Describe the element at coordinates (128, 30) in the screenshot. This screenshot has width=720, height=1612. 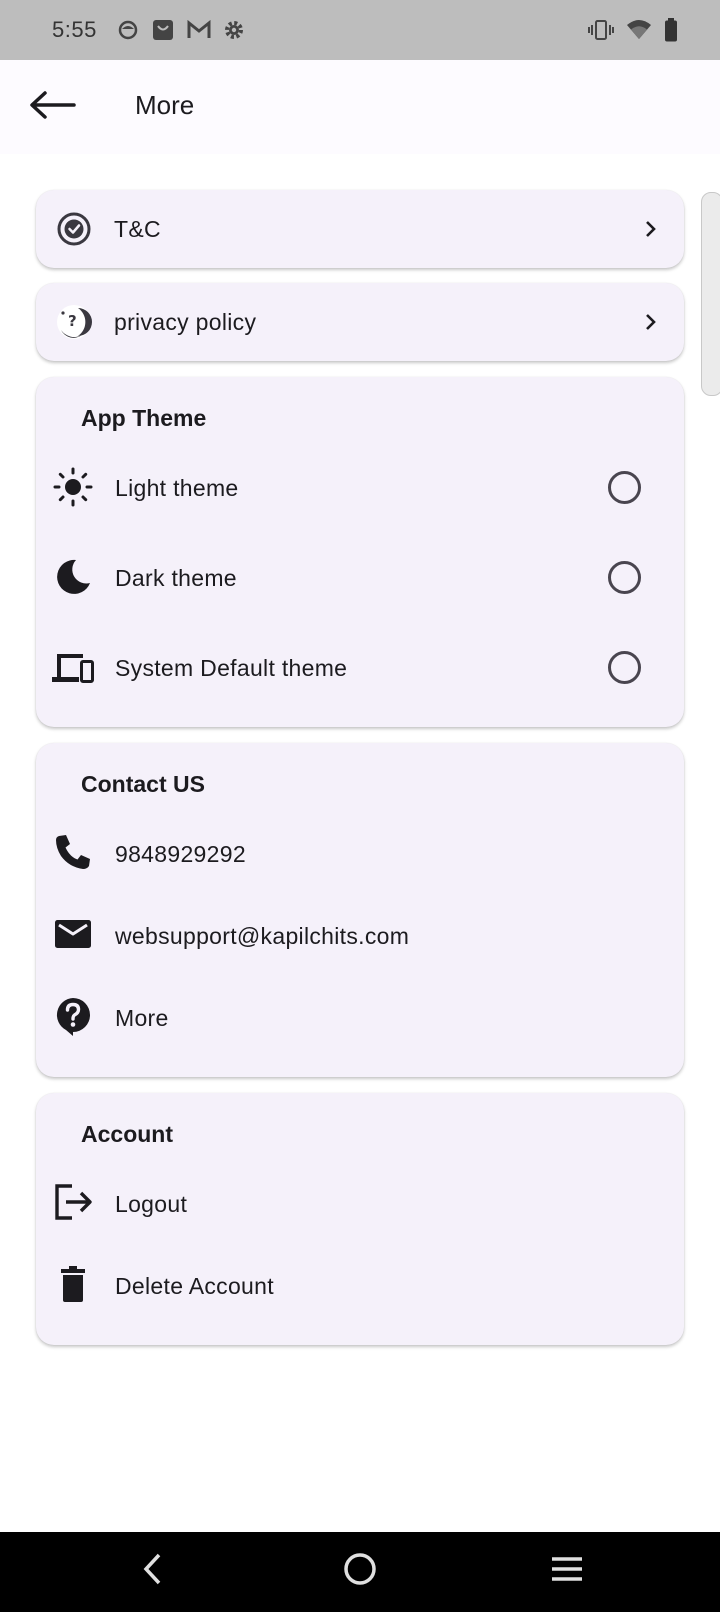
I see `app-circle-icon` at that location.